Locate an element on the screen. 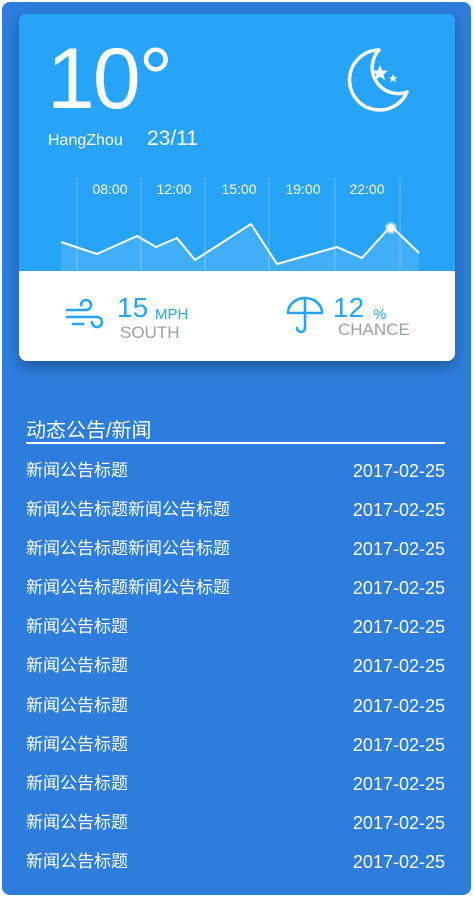 This screenshot has height=898, width=474. hour-label: 08:00 is located at coordinates (109, 189).